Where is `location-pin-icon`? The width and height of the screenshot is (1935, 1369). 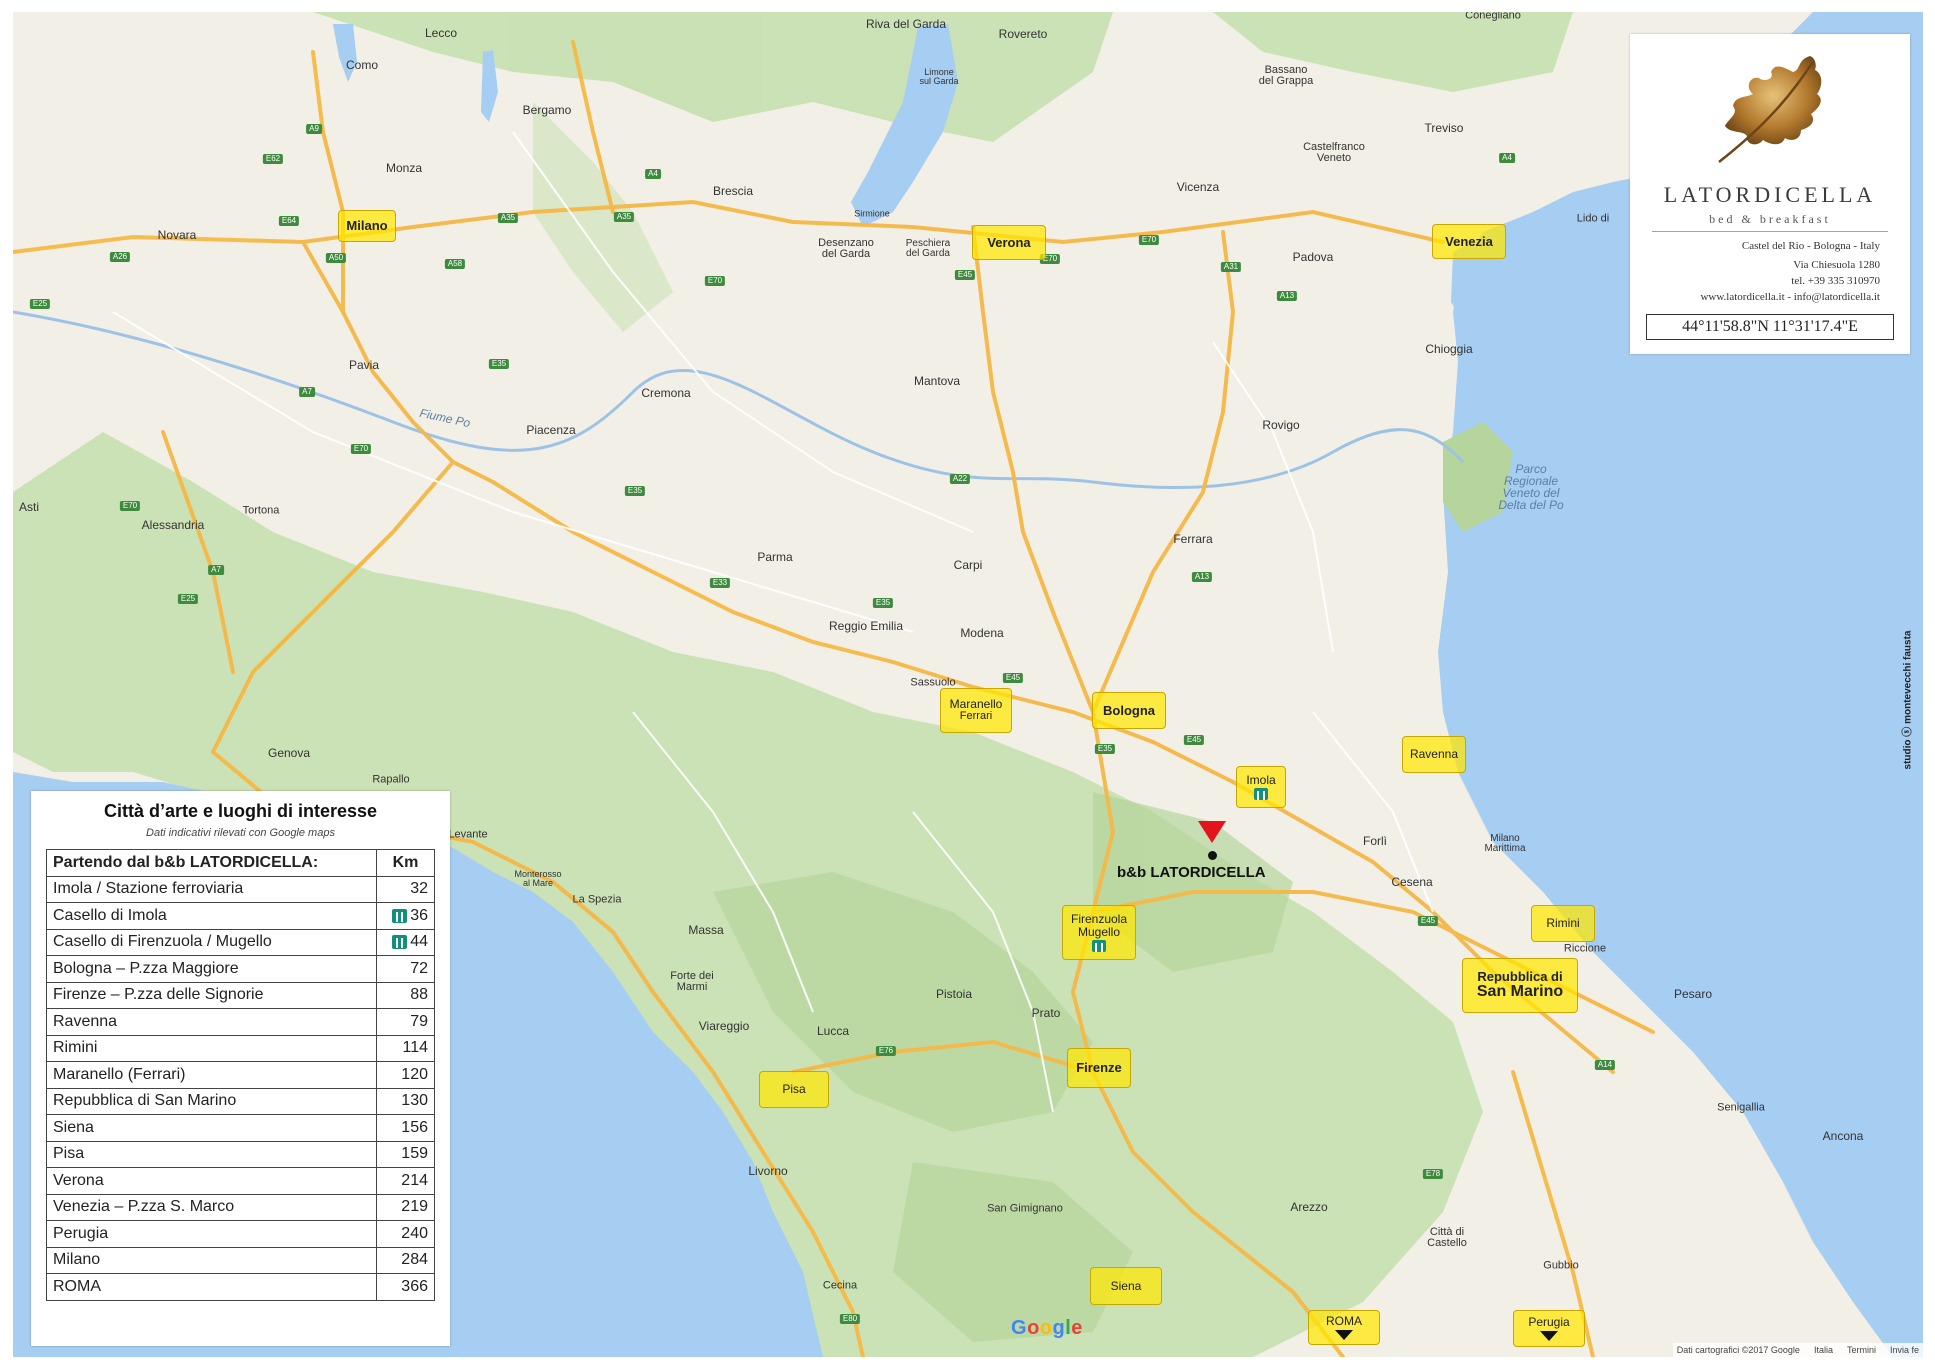 location-pin-icon is located at coordinates (1212, 832).